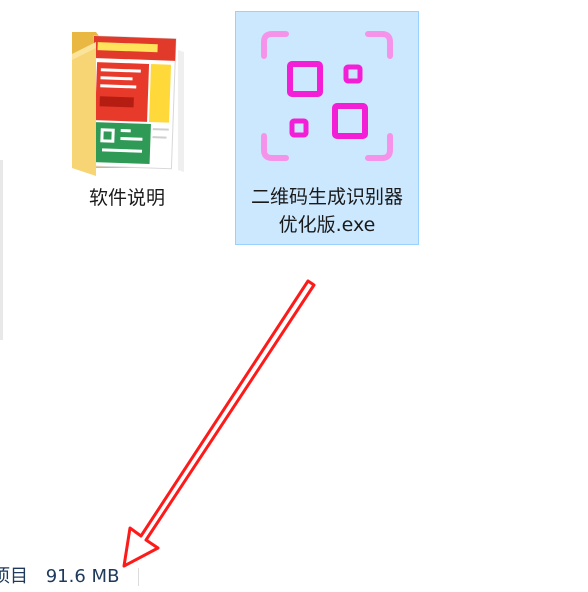 This screenshot has width=588, height=592. Describe the element at coordinates (138, 577) in the screenshot. I see `status-bar-divider` at that location.